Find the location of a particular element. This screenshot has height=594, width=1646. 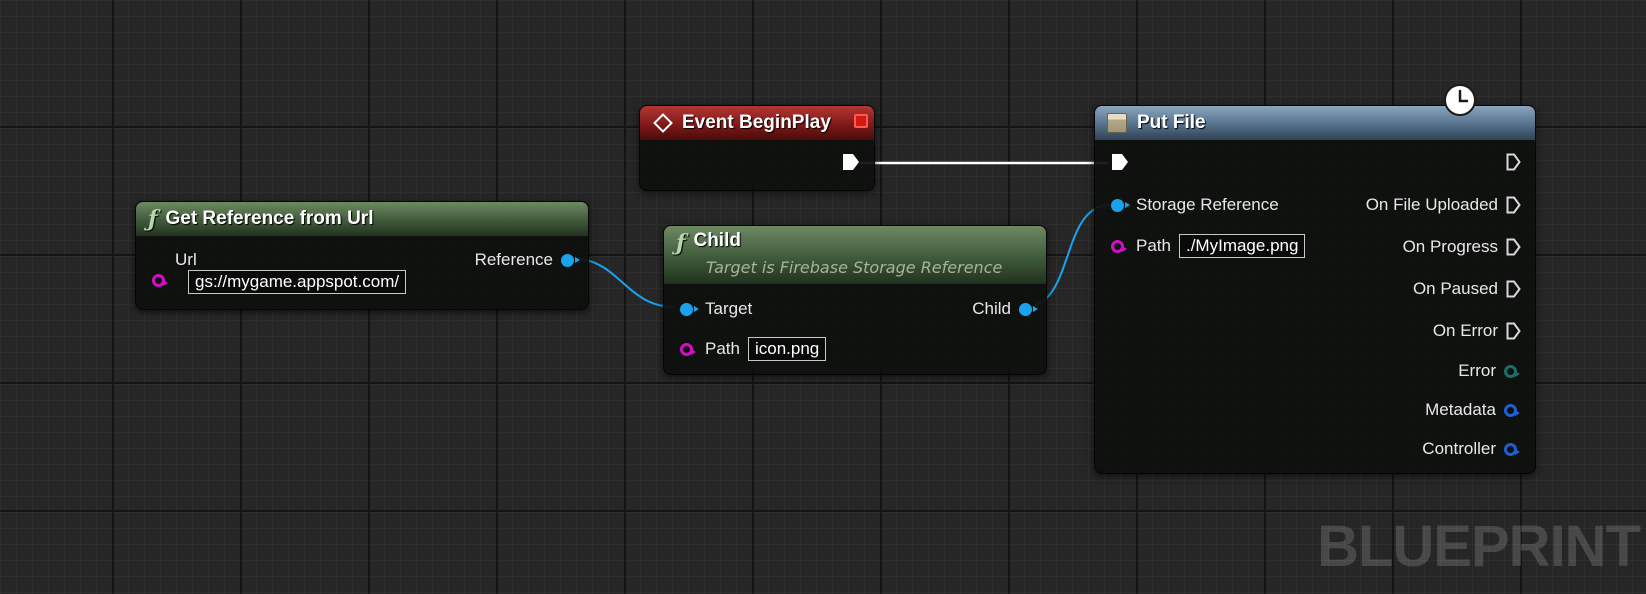

error-label: Error is located at coordinates (1477, 370).